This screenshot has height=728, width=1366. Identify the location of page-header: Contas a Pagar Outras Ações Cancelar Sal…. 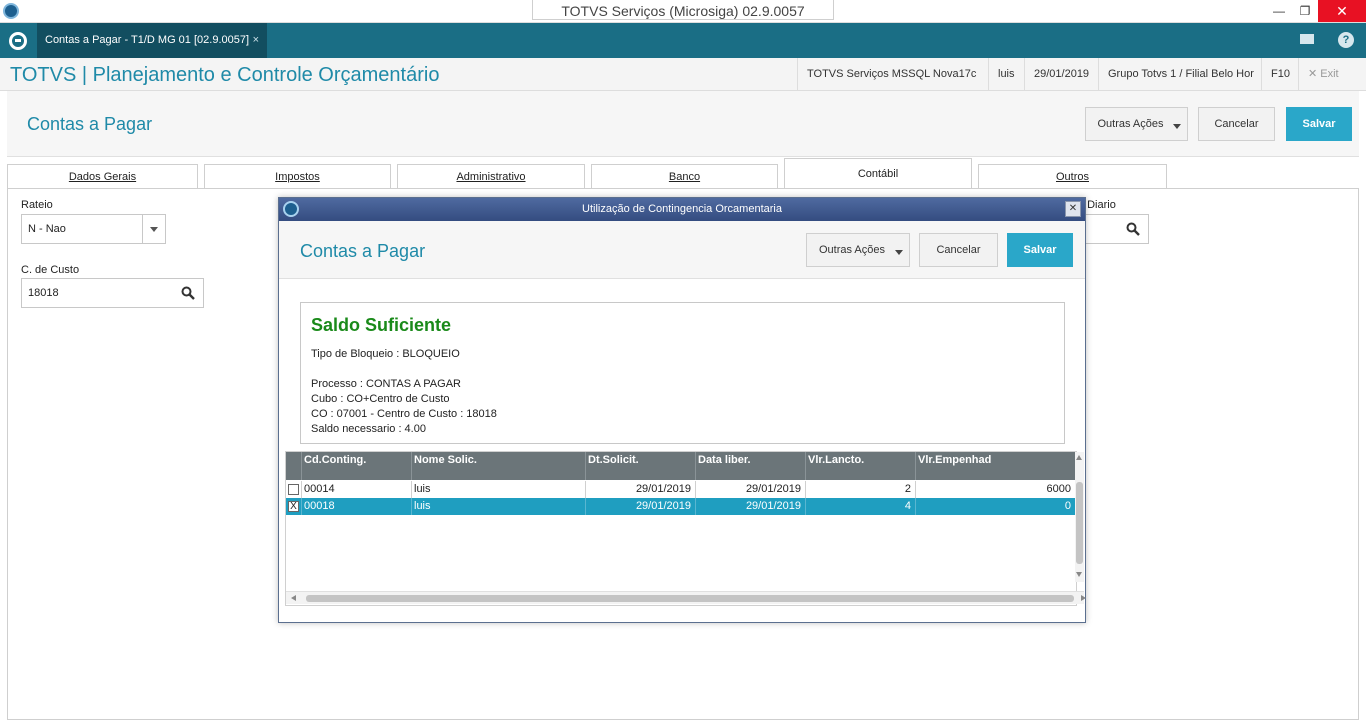
(683, 124).